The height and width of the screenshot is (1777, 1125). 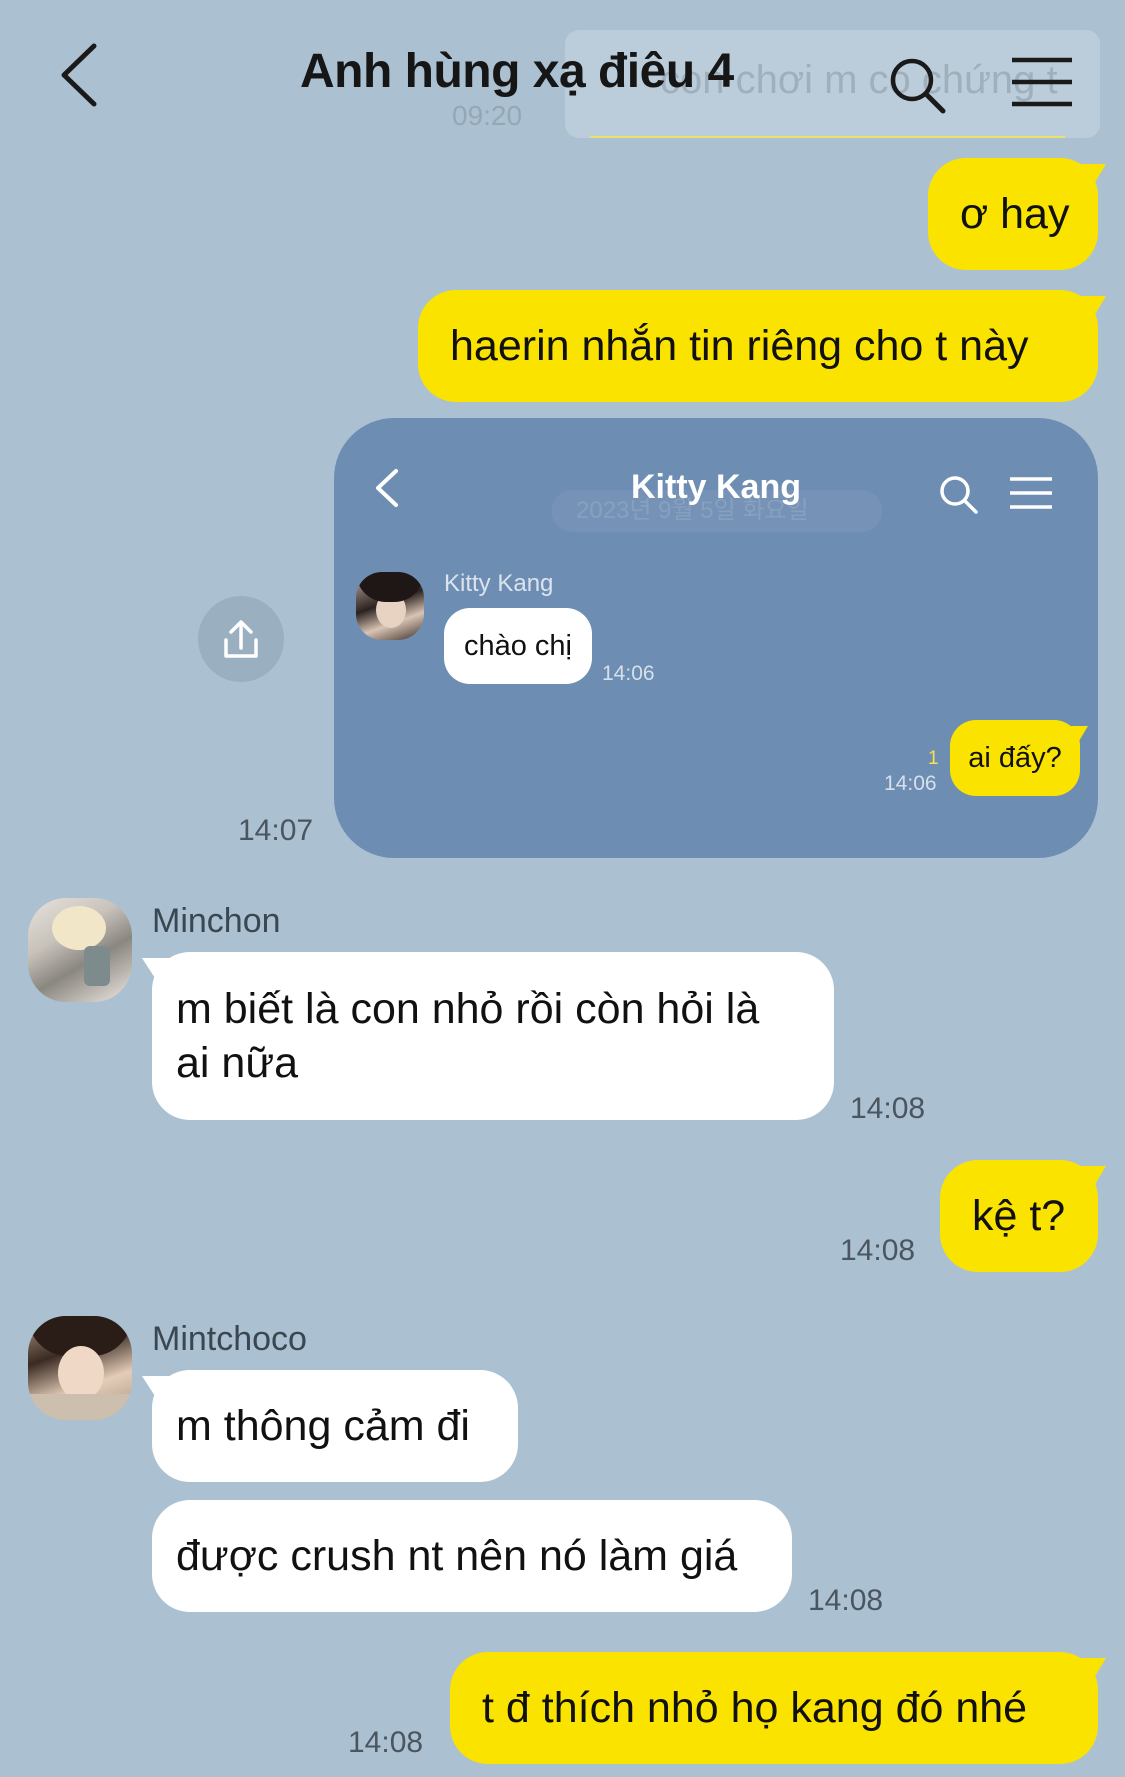 I want to click on share-button, so click(x=241, y=639).